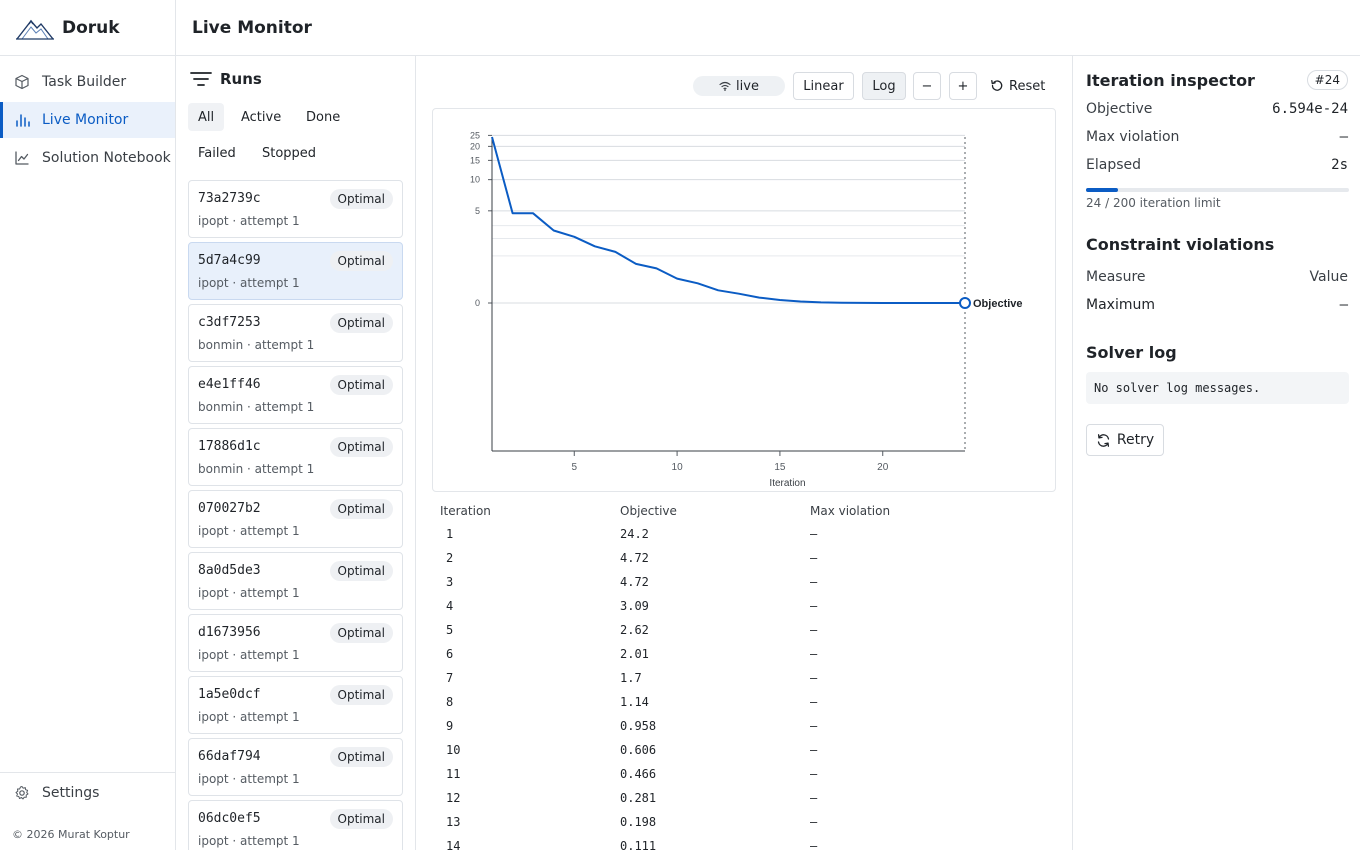 The width and height of the screenshot is (1360, 850). Describe the element at coordinates (289, 153) in the screenshot. I see `filter-tab-stopped: Stopped` at that location.